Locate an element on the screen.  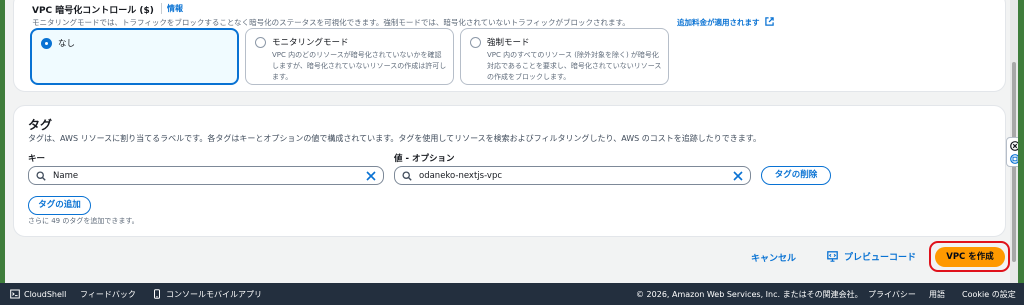
additional-fee-link: 追加料金が適用されます is located at coordinates (725, 22).